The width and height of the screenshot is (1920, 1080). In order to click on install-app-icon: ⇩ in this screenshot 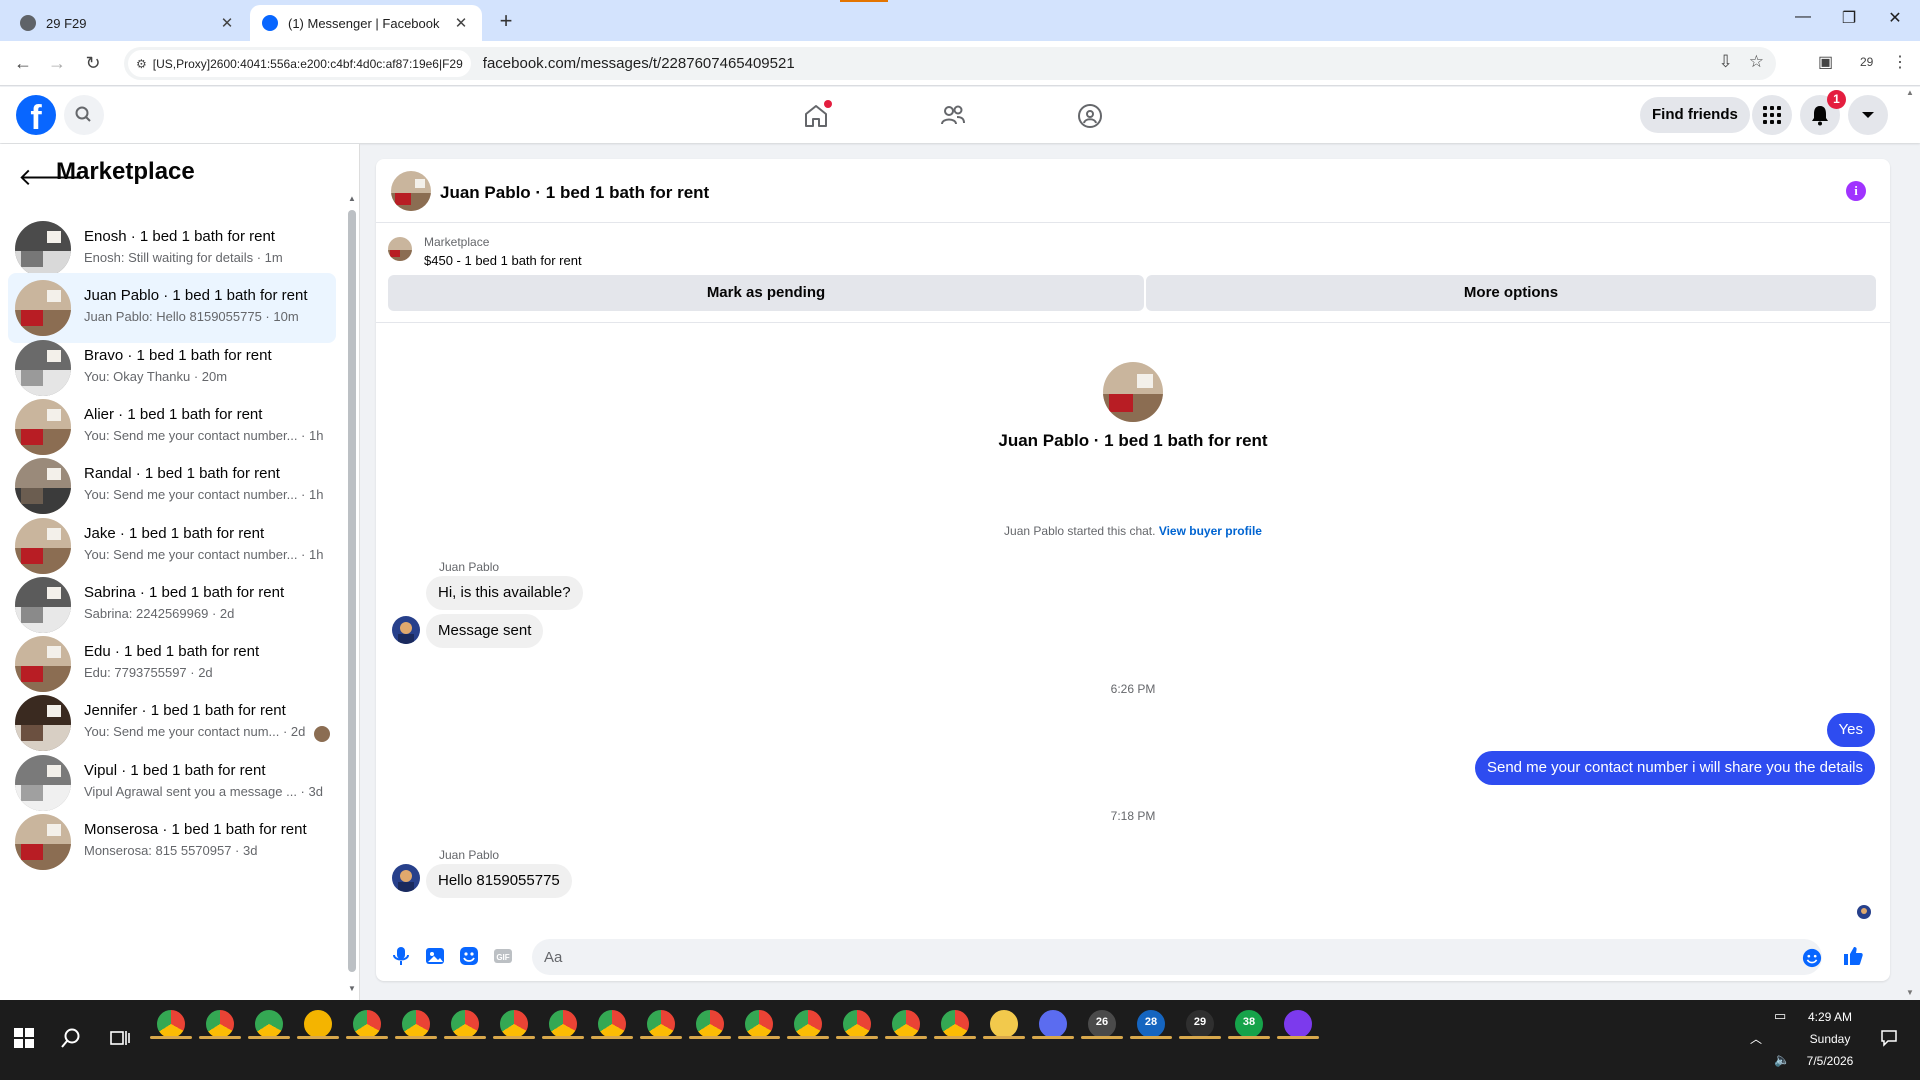, I will do `click(1726, 62)`.